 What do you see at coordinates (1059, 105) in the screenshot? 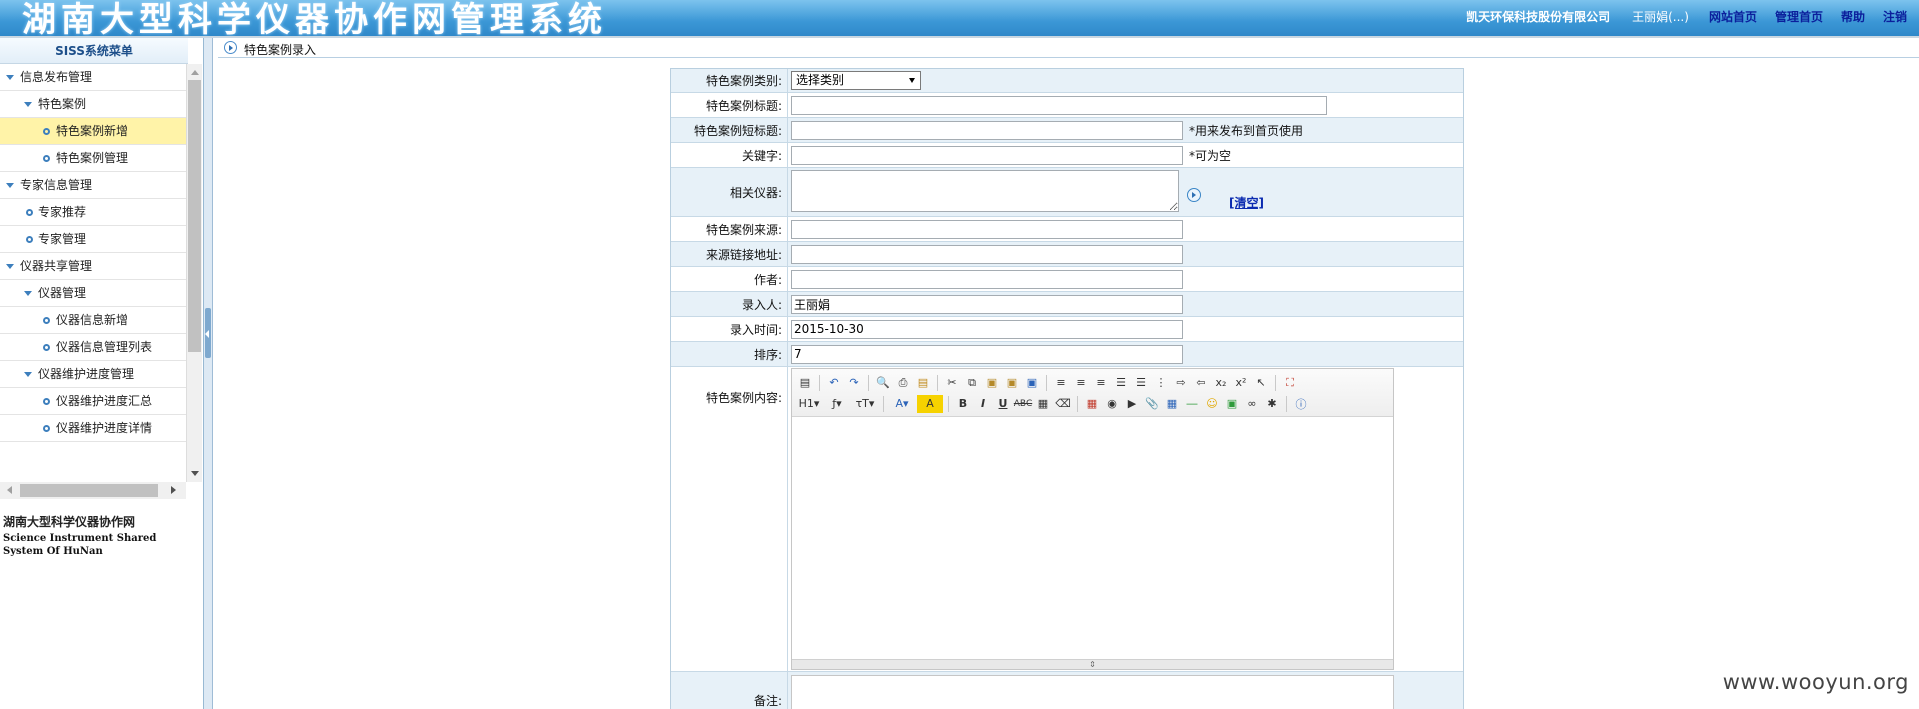
I see `title-input` at bounding box center [1059, 105].